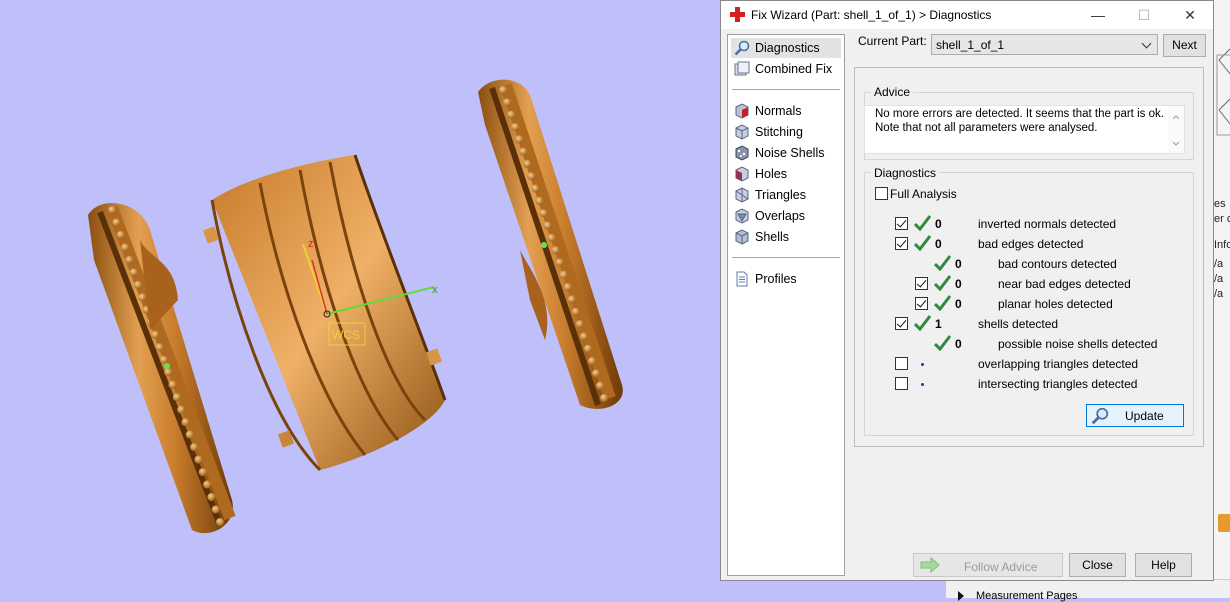 The image size is (1230, 602). Describe the element at coordinates (1222, 219) in the screenshot. I see `panel-fragment: er o` at that location.